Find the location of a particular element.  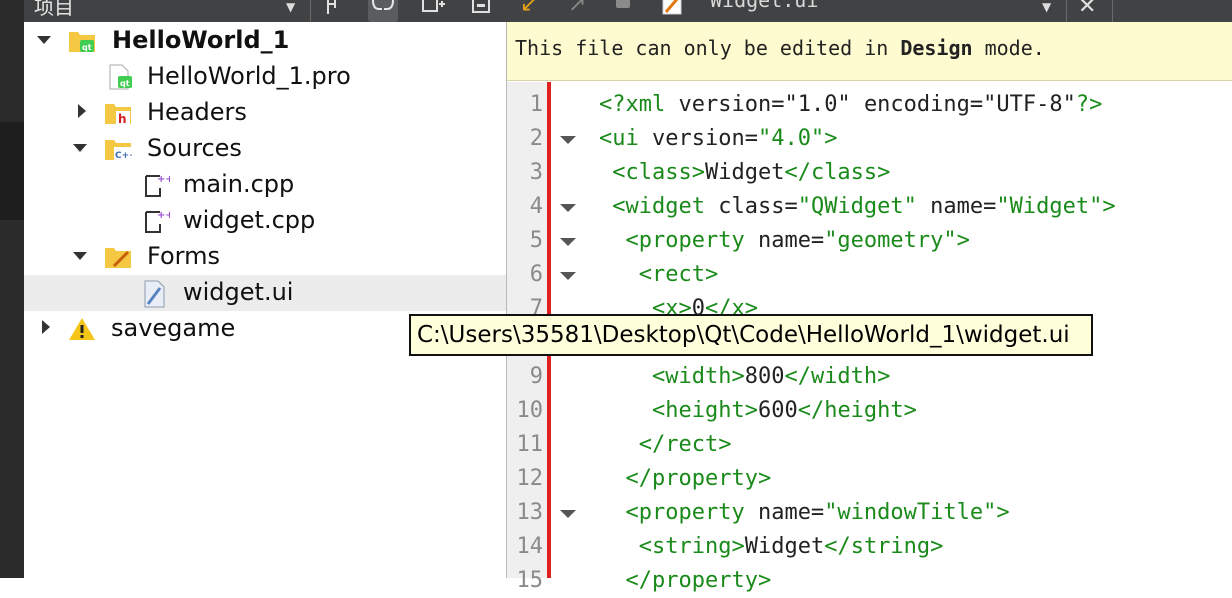

line-number: 14 is located at coordinates (530, 546).